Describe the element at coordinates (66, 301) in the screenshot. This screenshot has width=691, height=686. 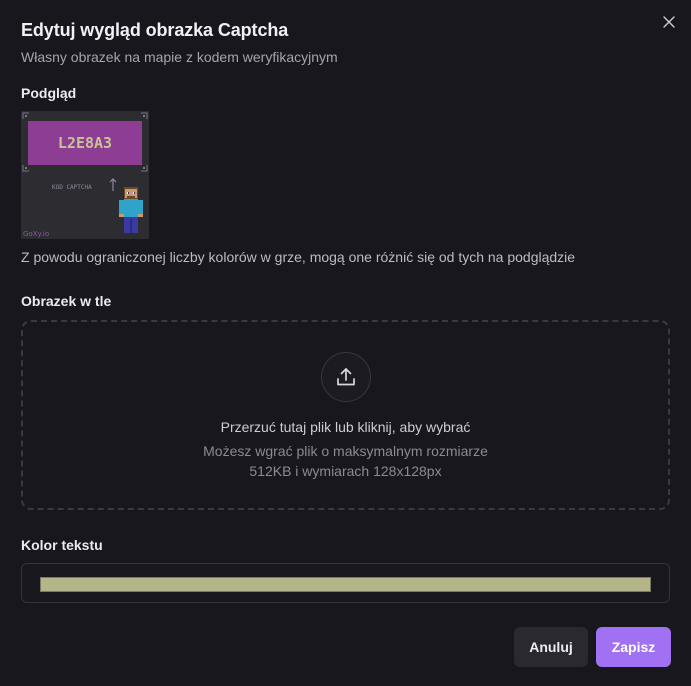
I see `background-label: Obrazek w tle` at that location.